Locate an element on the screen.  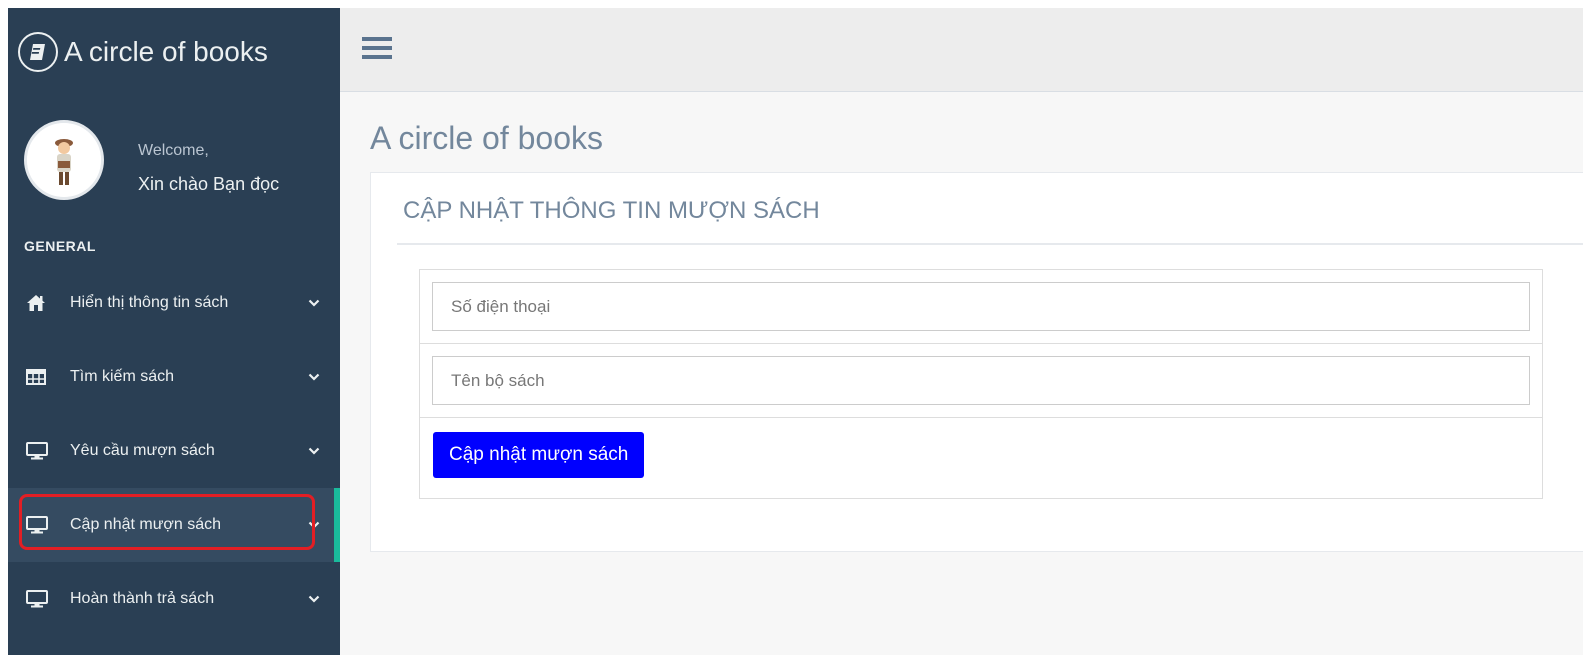
form-row: Cập nhật mượn sách is located at coordinates (981, 459).